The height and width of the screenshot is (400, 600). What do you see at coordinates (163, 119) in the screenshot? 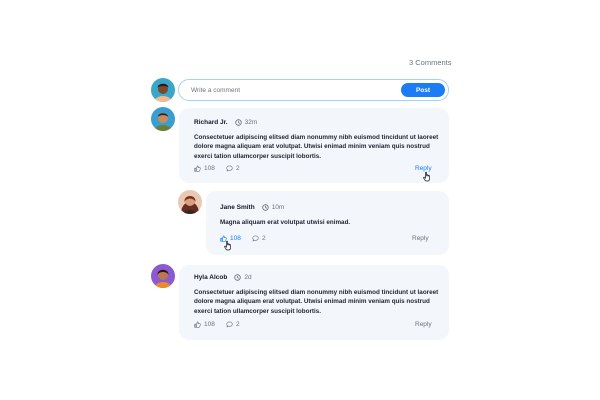
I see `avatar-richard` at bounding box center [163, 119].